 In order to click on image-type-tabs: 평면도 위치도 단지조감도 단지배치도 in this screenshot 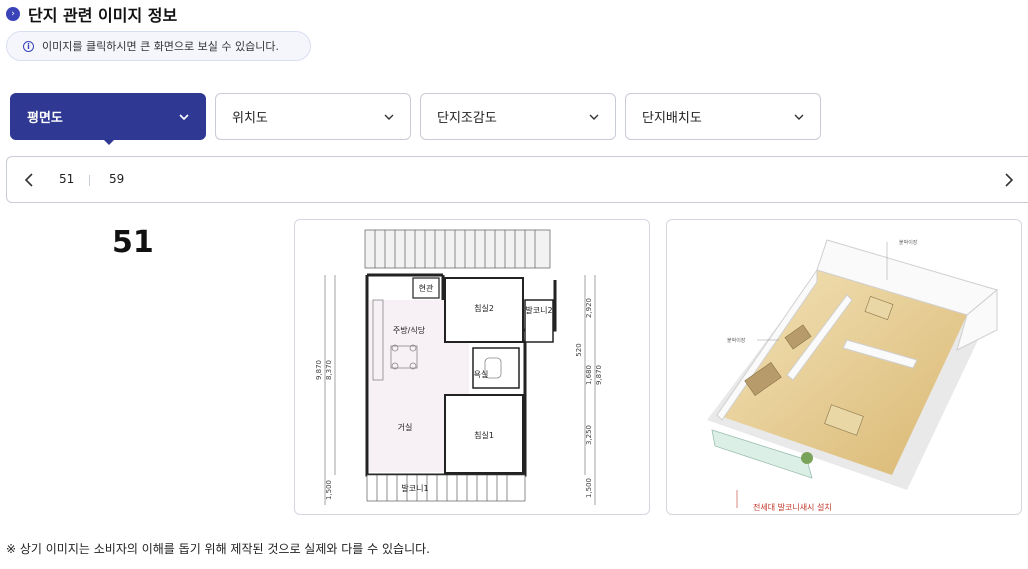, I will do `click(415, 119)`.